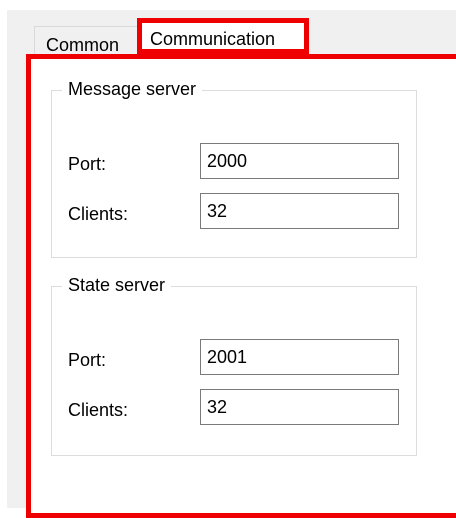 This screenshot has width=456, height=518. What do you see at coordinates (132, 89) in the screenshot?
I see `message-server-title: Message server` at bounding box center [132, 89].